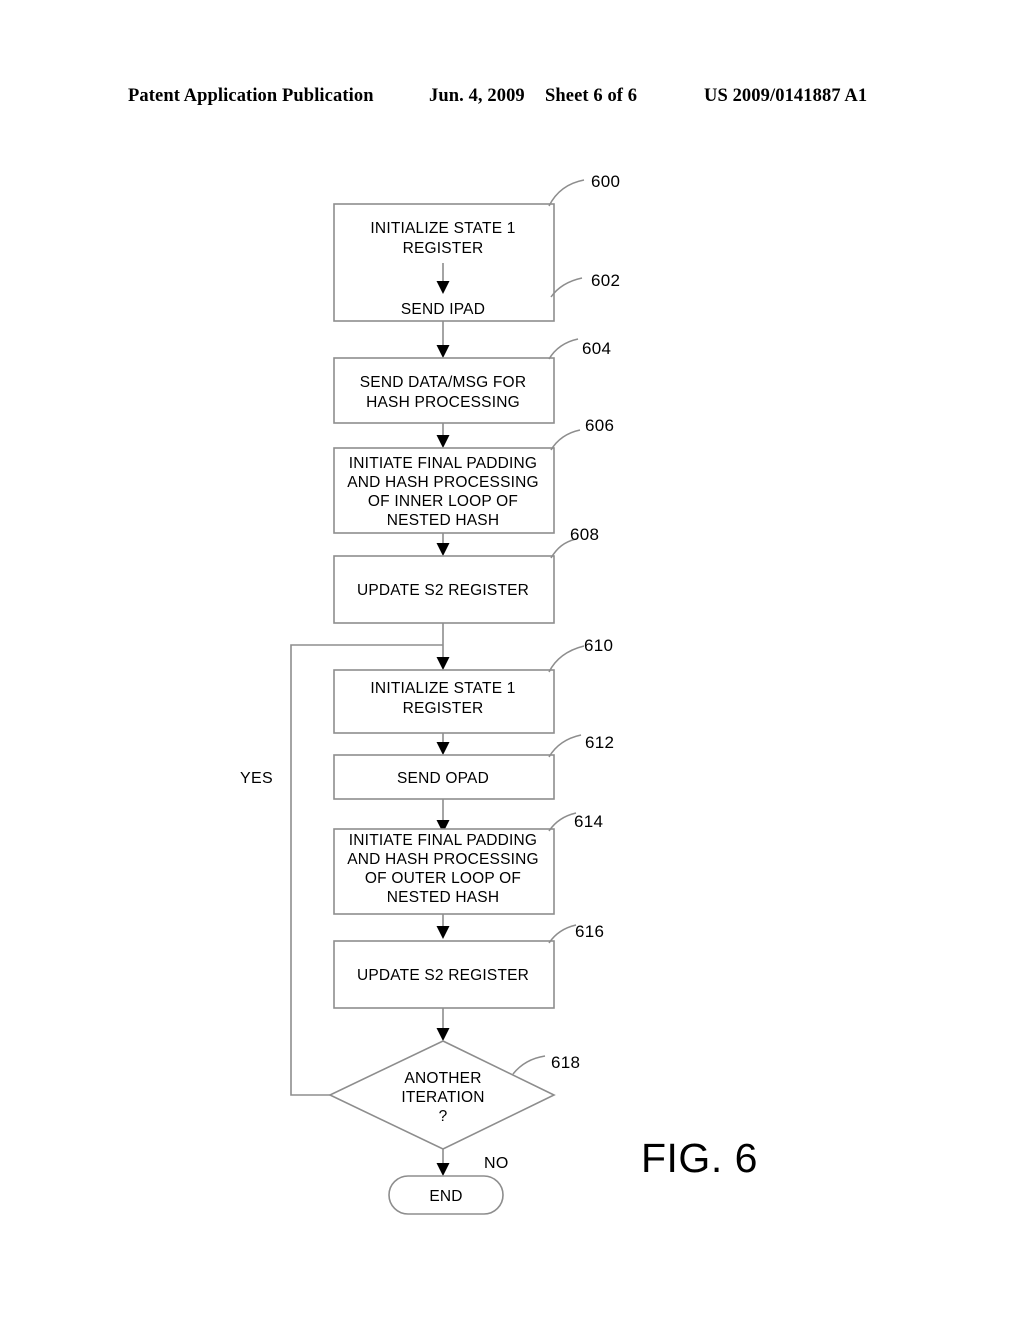 This screenshot has width=1024, height=1320. I want to click on branch-label-no: NO, so click(496, 1163).